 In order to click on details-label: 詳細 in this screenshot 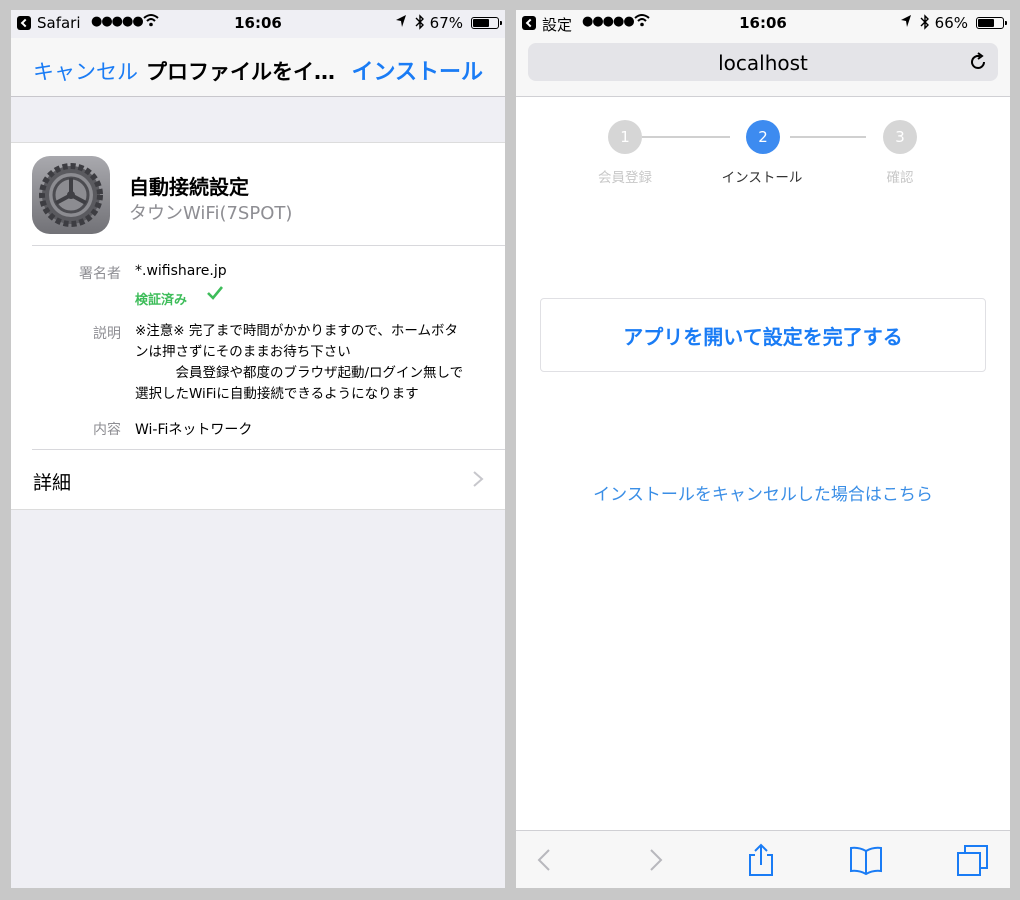, I will do `click(52, 483)`.